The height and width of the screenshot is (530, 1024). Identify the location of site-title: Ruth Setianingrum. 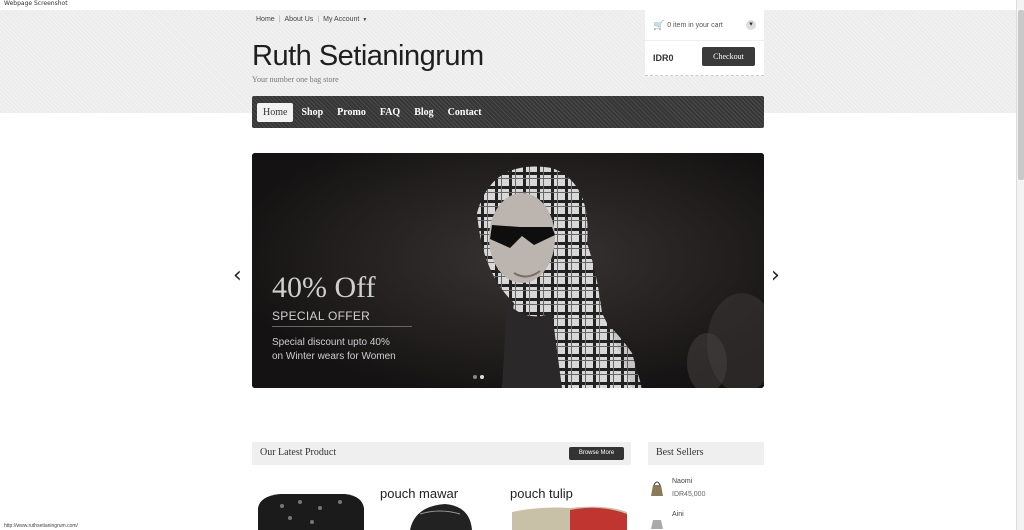
(368, 56).